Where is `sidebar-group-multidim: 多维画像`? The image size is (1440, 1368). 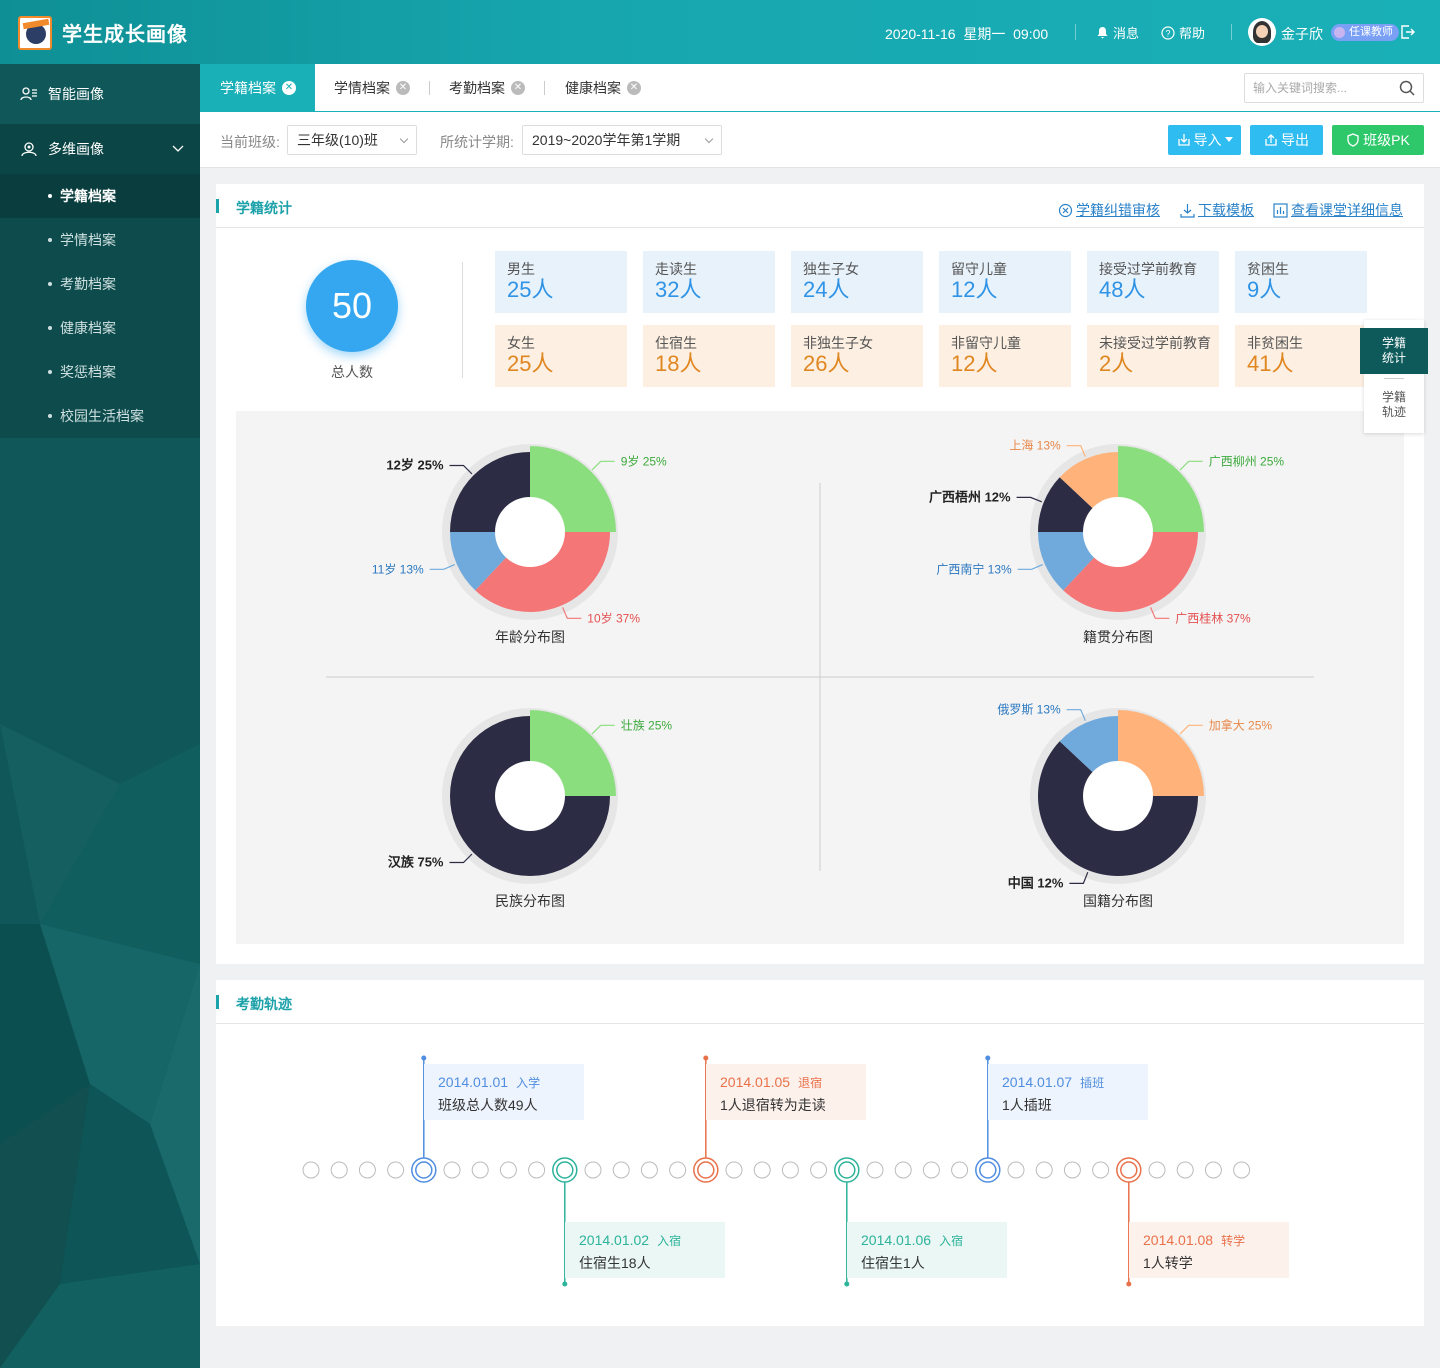 sidebar-group-multidim: 多维画像 is located at coordinates (100, 149).